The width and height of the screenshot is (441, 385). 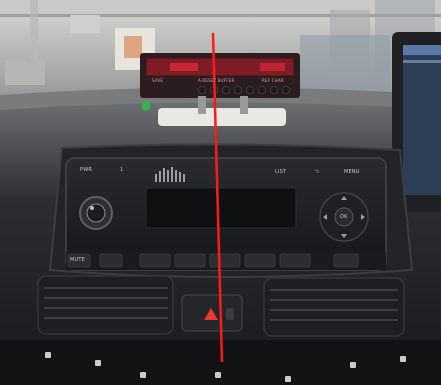 I want to click on green-indicator-light, so click(x=146, y=106).